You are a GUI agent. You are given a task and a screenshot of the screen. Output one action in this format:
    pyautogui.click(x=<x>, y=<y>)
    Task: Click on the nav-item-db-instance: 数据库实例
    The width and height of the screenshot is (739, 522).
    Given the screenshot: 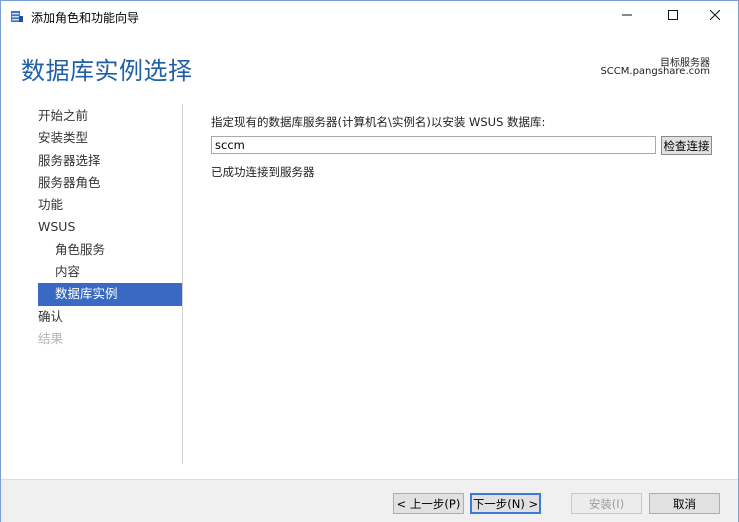 What is the action you would take?
    pyautogui.click(x=110, y=294)
    